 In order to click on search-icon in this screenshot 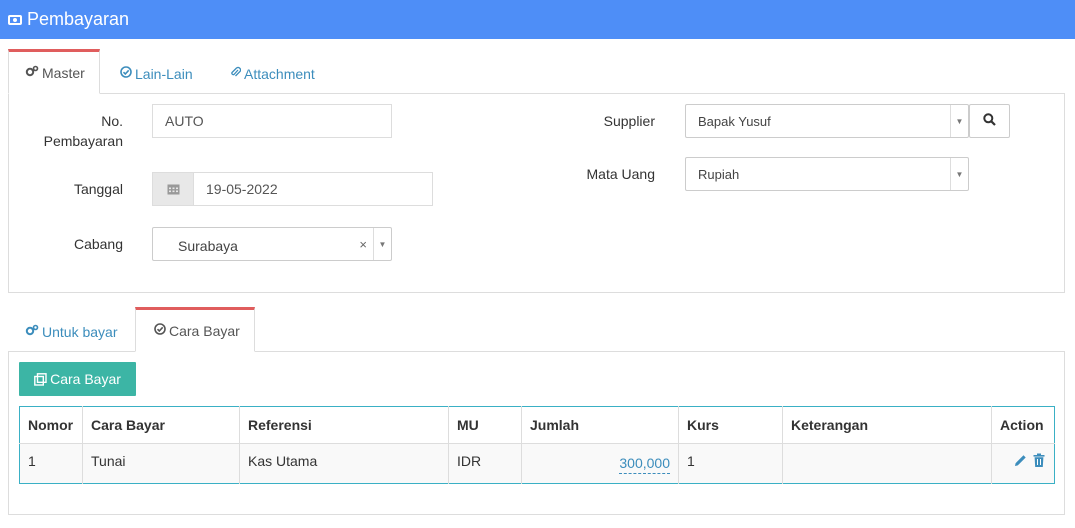, I will do `click(989, 121)`.